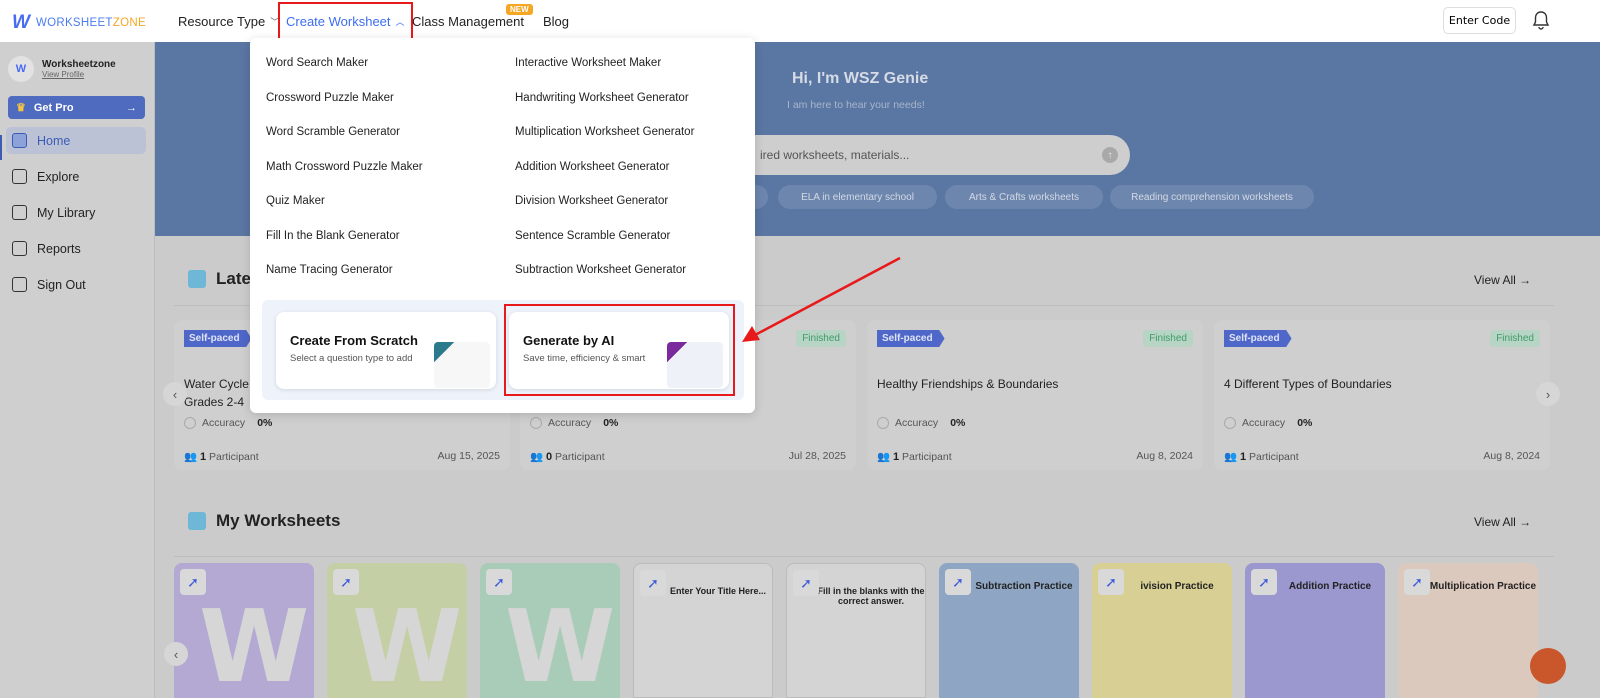  Describe the element at coordinates (519, 9) in the screenshot. I see `new-badge: NEW` at that location.